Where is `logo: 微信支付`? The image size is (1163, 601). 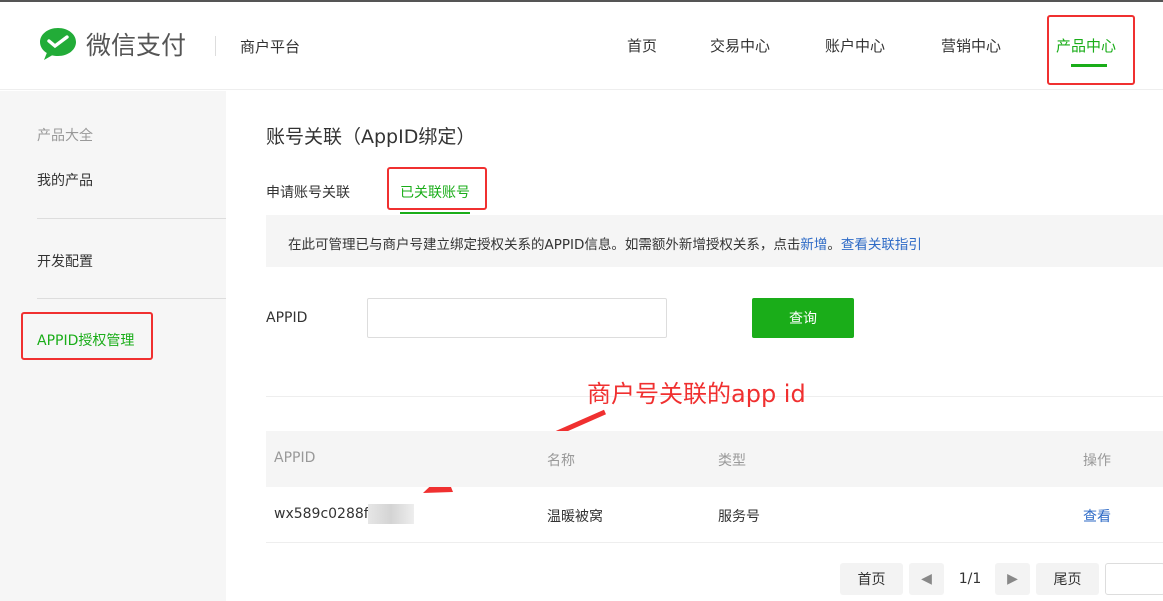
logo: 微信支付 is located at coordinates (112, 44).